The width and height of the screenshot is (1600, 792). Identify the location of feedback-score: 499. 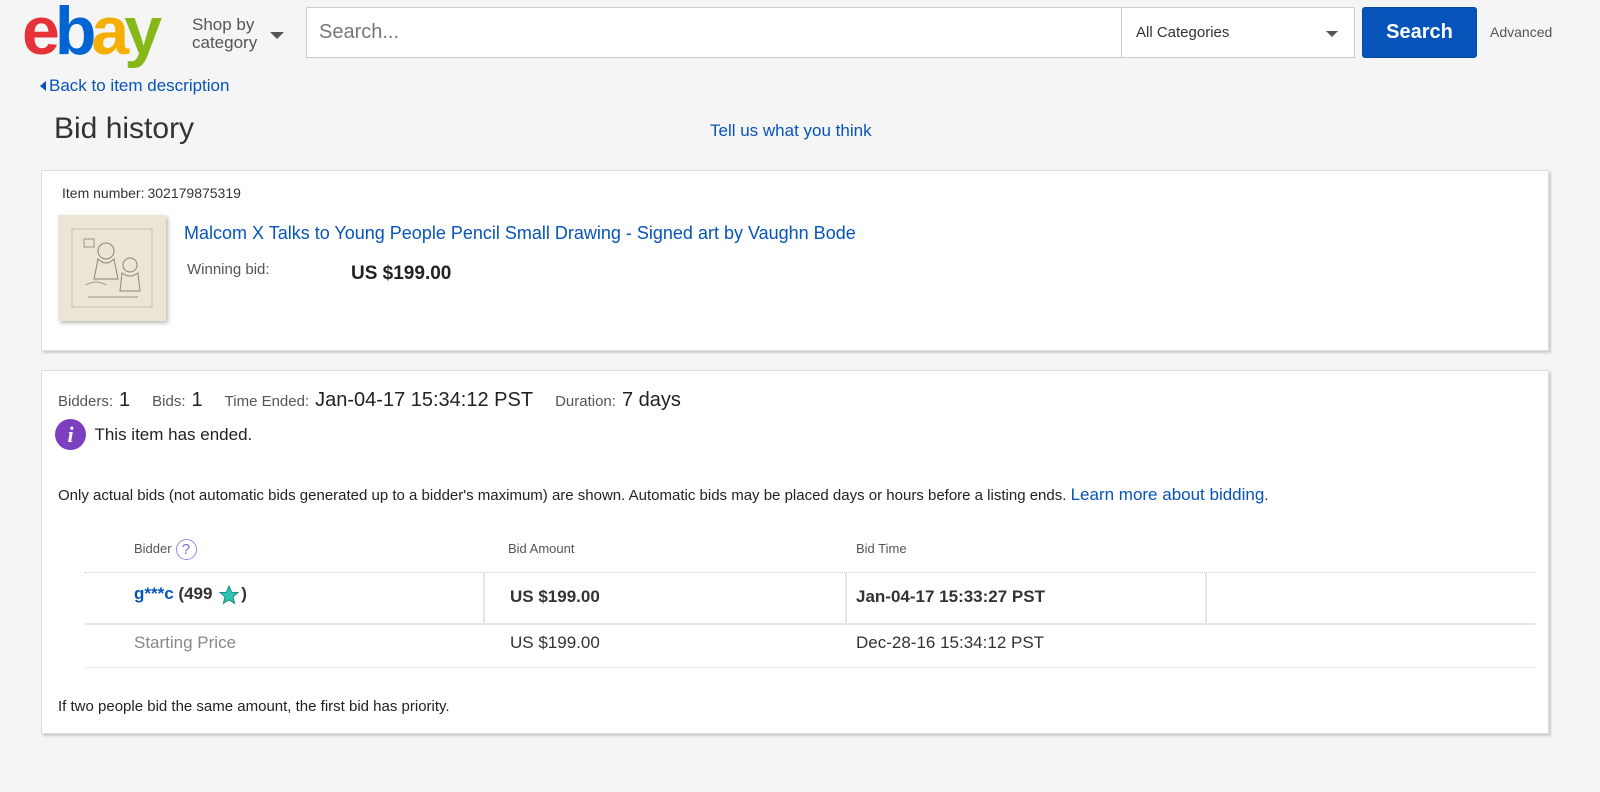
(198, 593).